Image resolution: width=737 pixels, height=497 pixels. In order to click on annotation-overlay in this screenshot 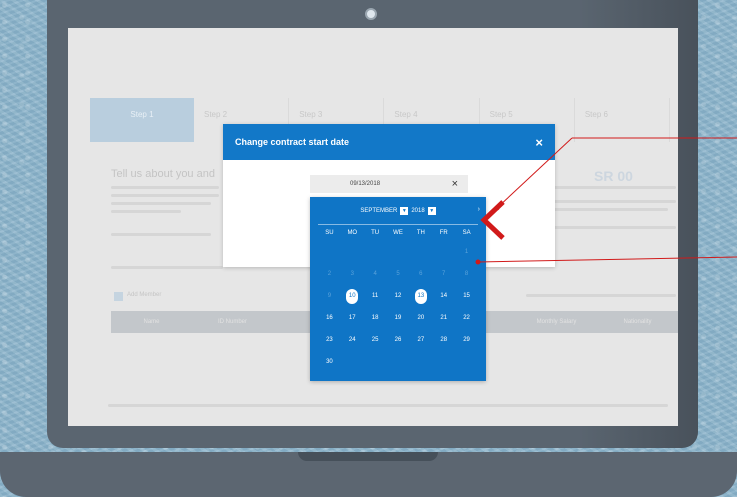, I will do `click(606, 201)`.